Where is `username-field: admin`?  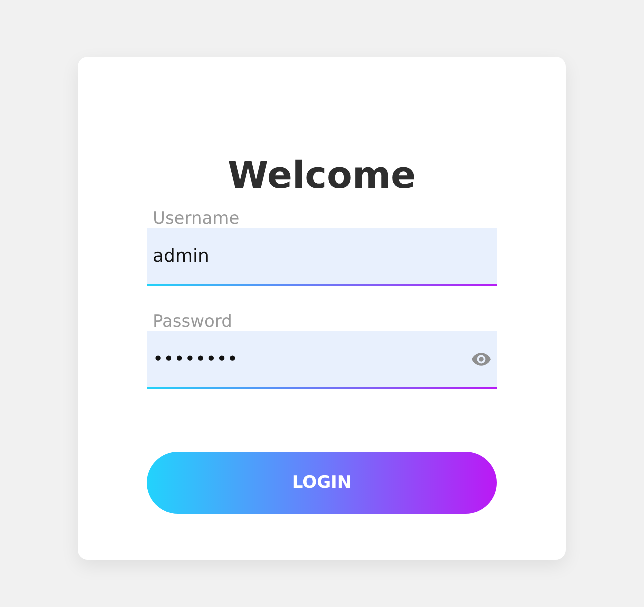
username-field: admin is located at coordinates (322, 257).